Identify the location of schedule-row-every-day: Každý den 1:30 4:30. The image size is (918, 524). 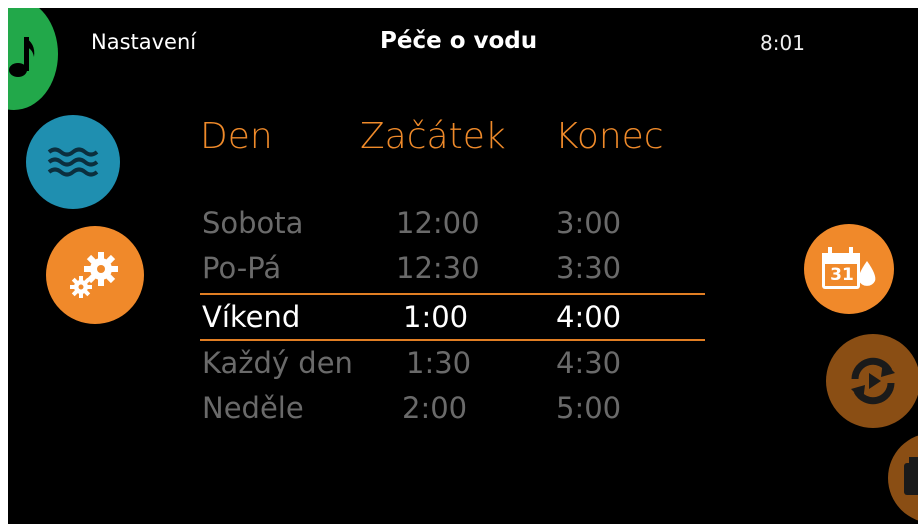
(463, 366).